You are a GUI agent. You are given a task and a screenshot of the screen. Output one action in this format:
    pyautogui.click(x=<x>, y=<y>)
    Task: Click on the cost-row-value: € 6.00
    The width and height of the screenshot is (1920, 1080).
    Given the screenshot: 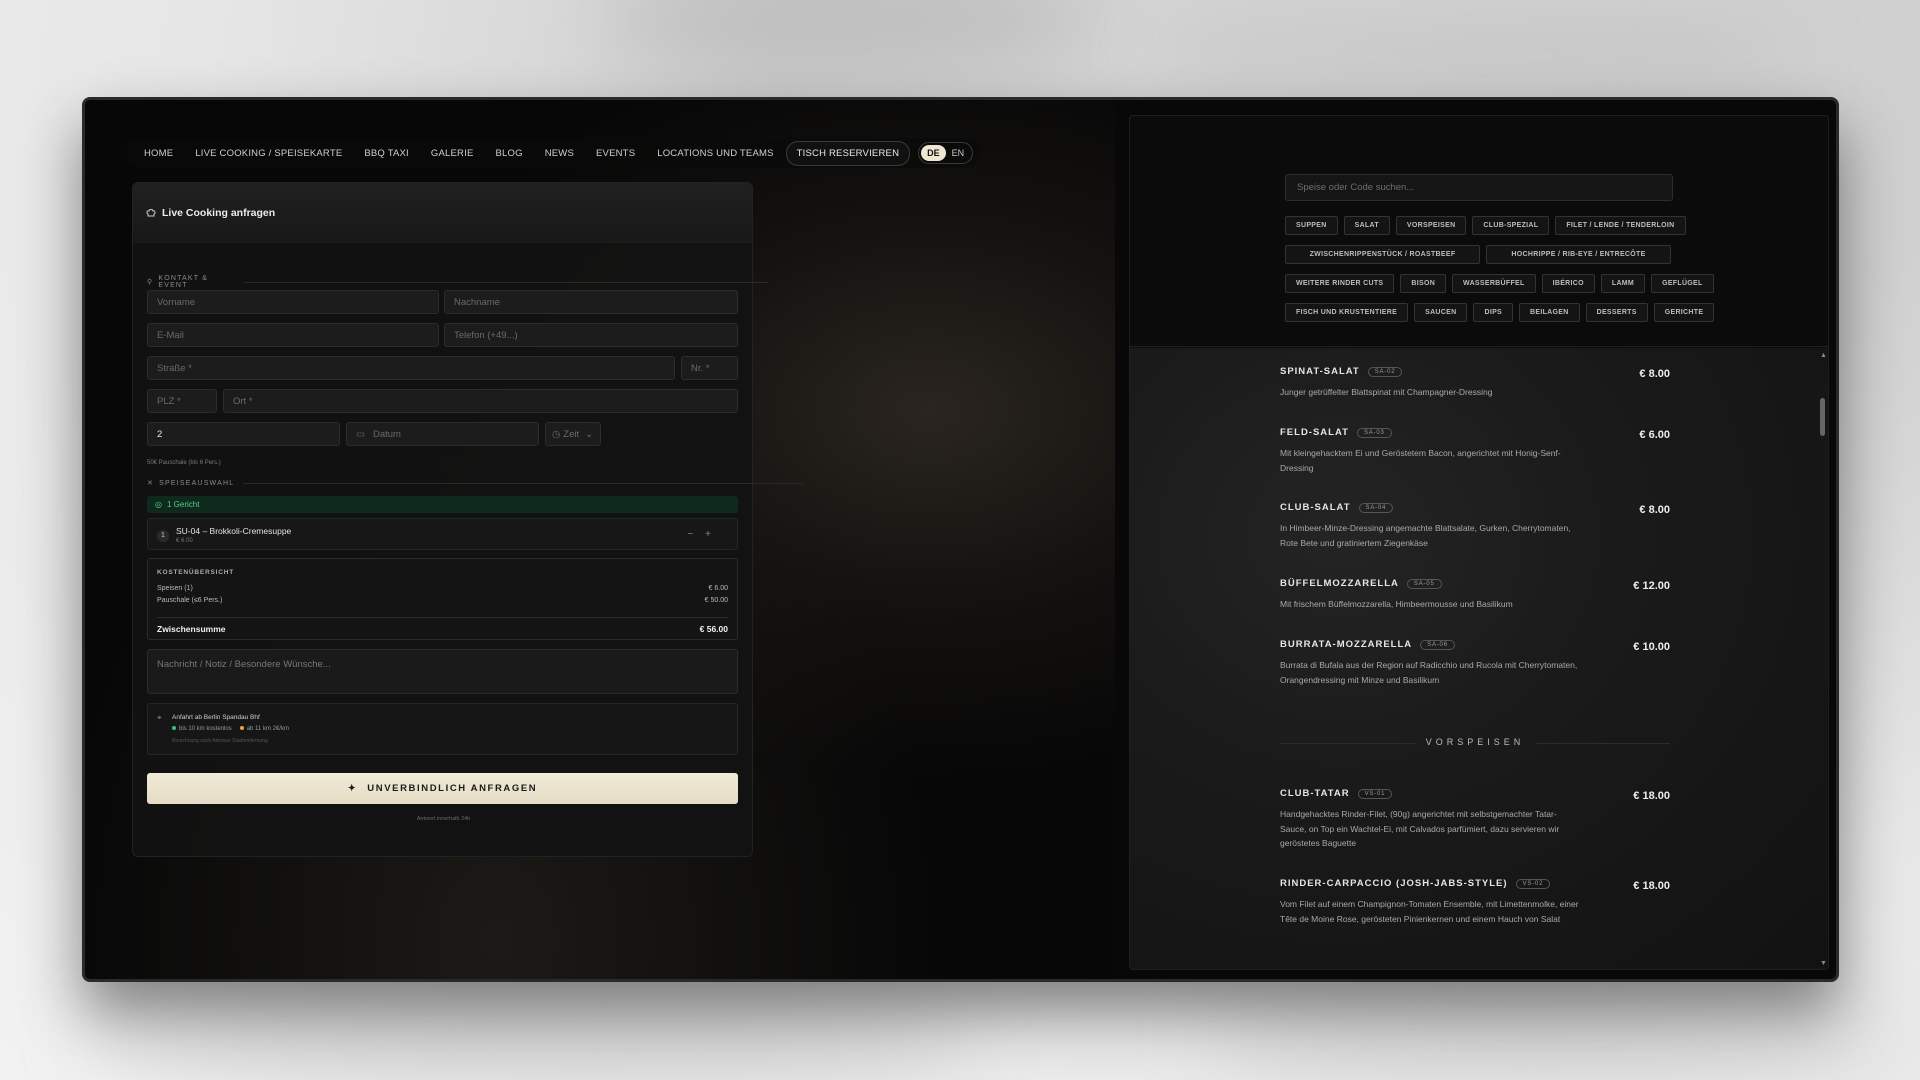 What is the action you would take?
    pyautogui.click(x=718, y=588)
    